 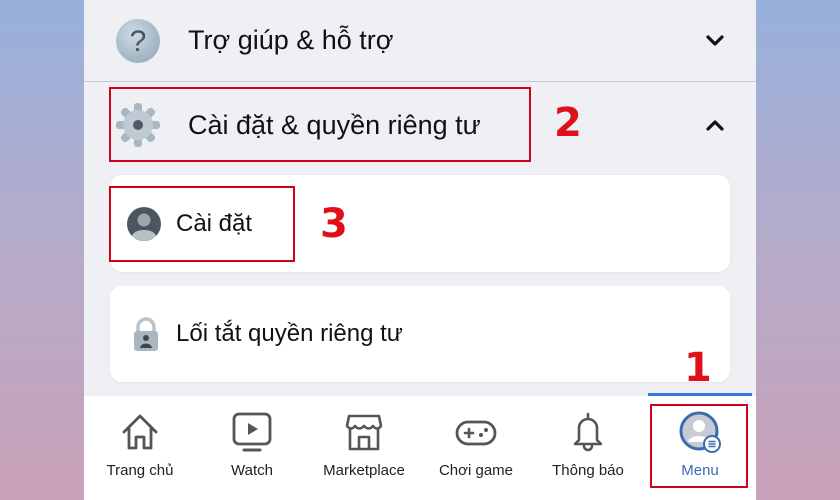 What do you see at coordinates (715, 125) in the screenshot?
I see `chevron-up-icon` at bounding box center [715, 125].